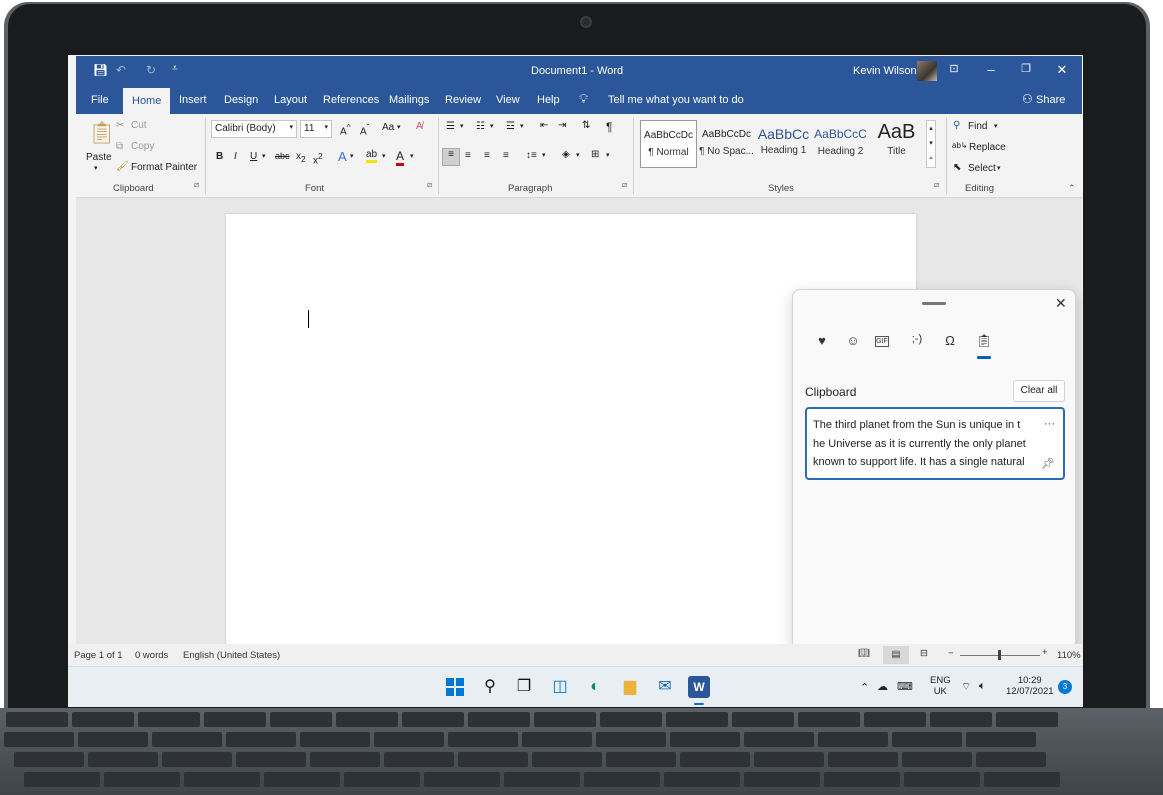 The image size is (1163, 795). Describe the element at coordinates (231, 655) in the screenshot. I see `language-status: English (United States)` at that location.